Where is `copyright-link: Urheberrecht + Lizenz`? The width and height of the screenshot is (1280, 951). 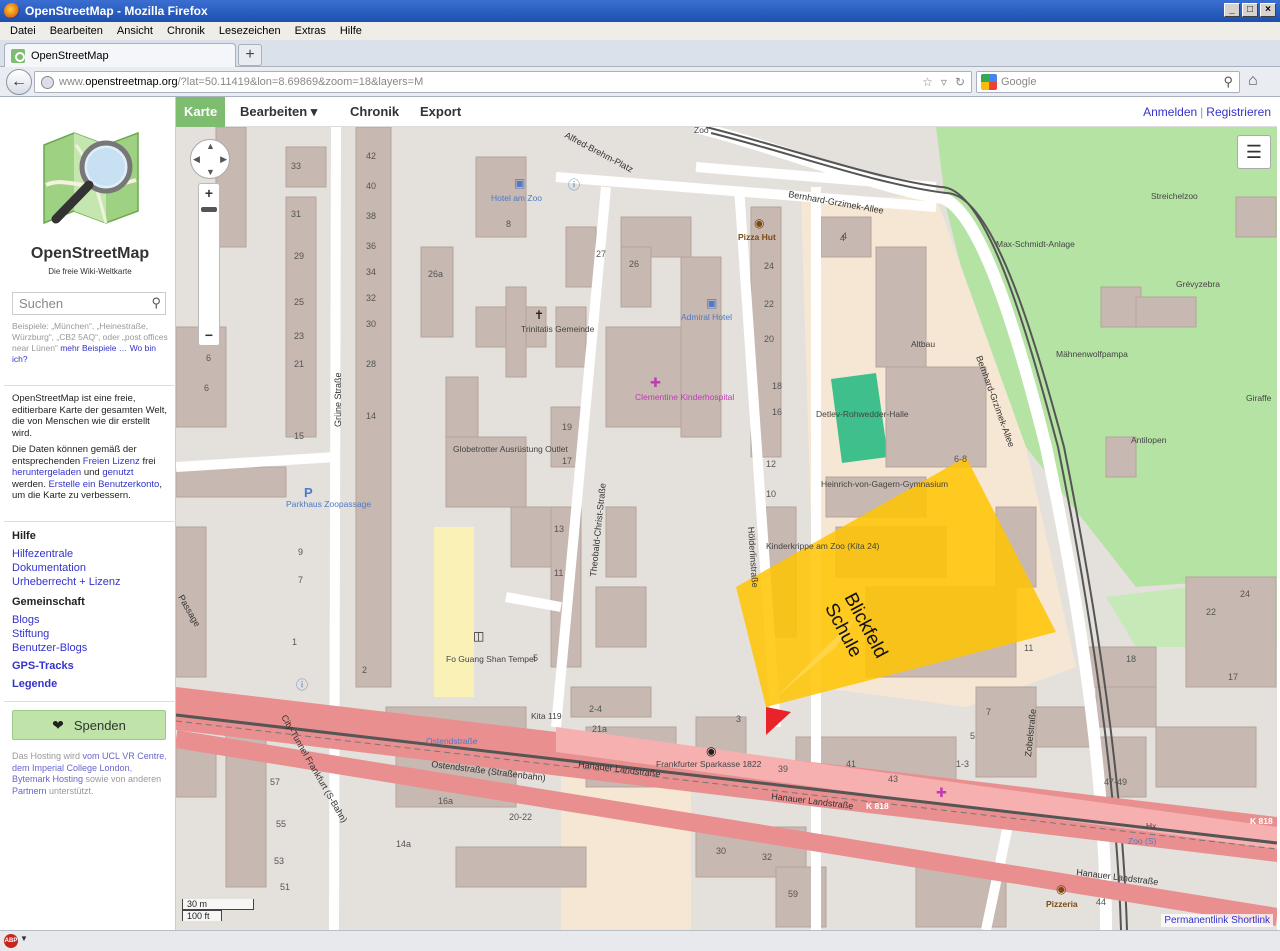 copyright-link: Urheberrecht + Lizenz is located at coordinates (90, 582).